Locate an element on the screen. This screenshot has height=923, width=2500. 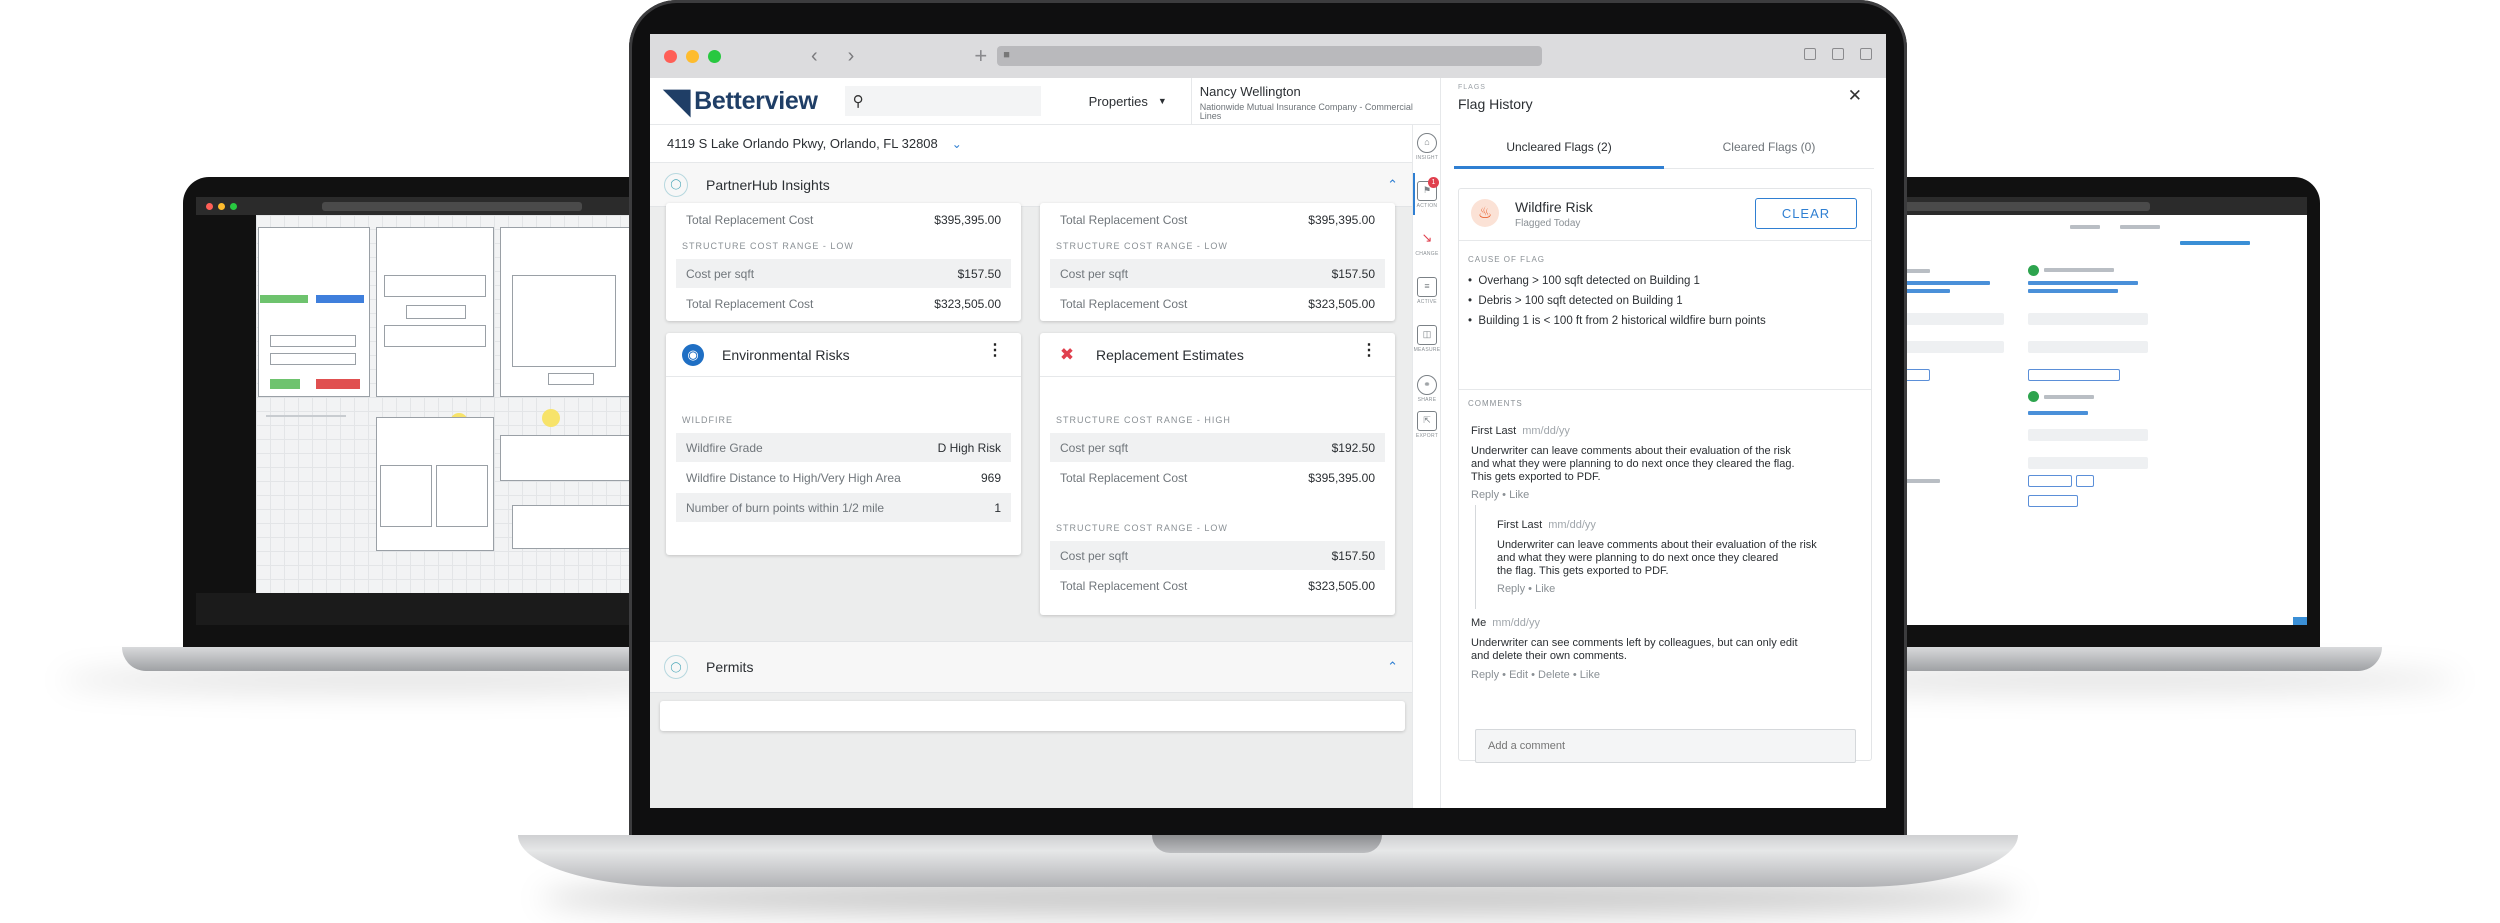
brand-logo: ◥ Betterview is located at coordinates (741, 101).